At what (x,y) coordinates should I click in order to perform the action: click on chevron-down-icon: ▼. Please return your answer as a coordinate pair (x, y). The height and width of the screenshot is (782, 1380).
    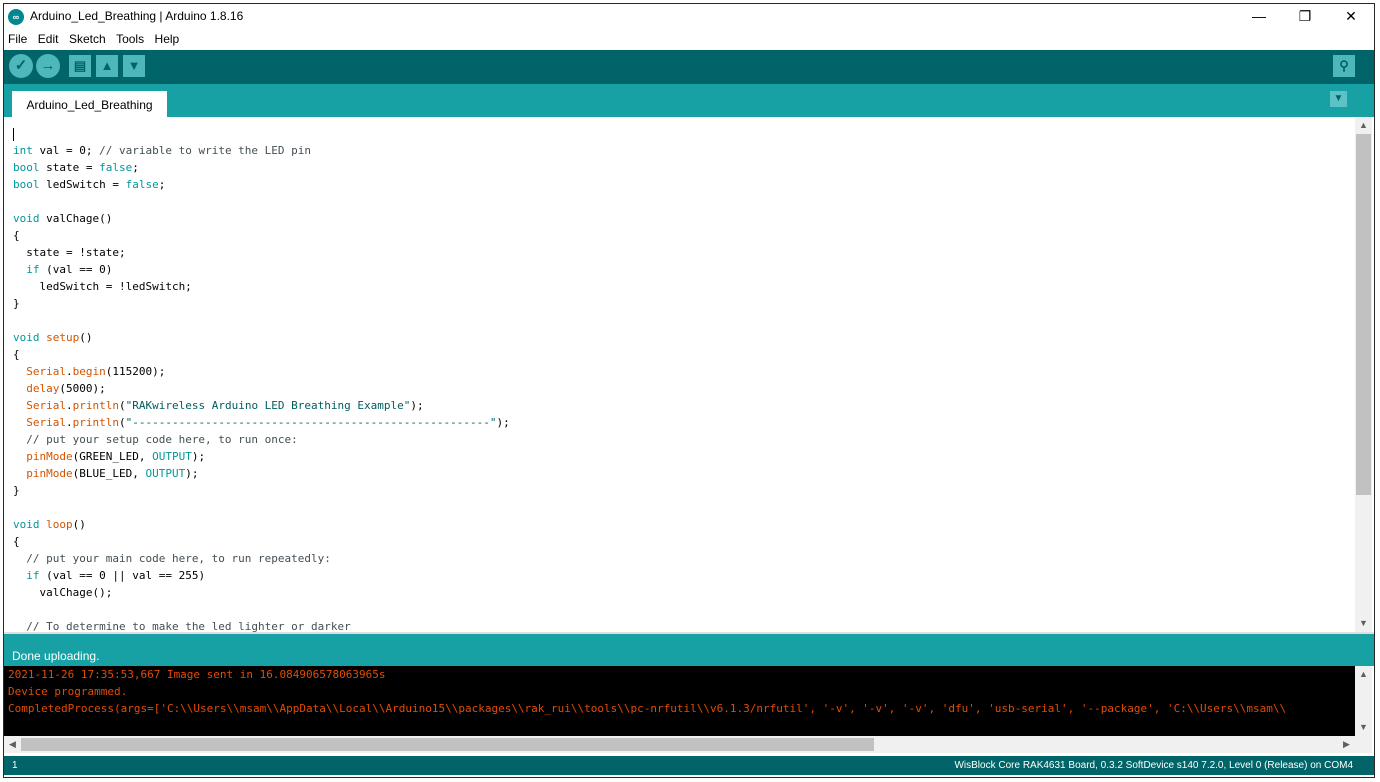
    Looking at the image, I should click on (1338, 98).